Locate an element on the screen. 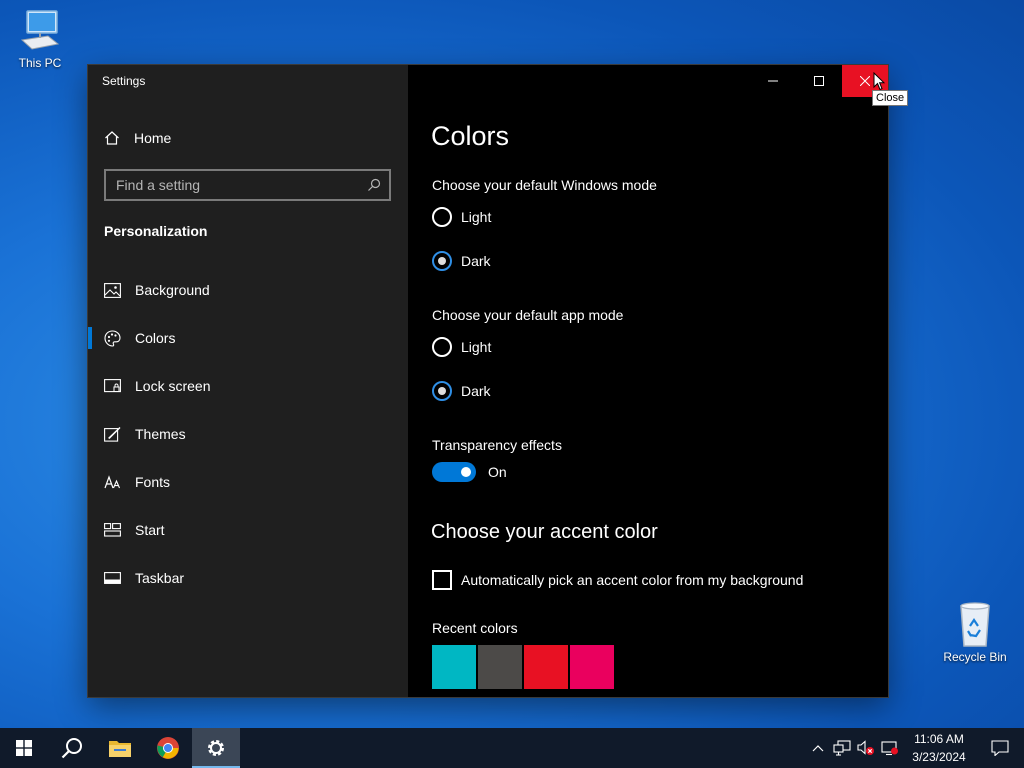 This screenshot has height=768, width=1024. desktop-icon-this-pc: This PC is located at coordinates (40, 39).